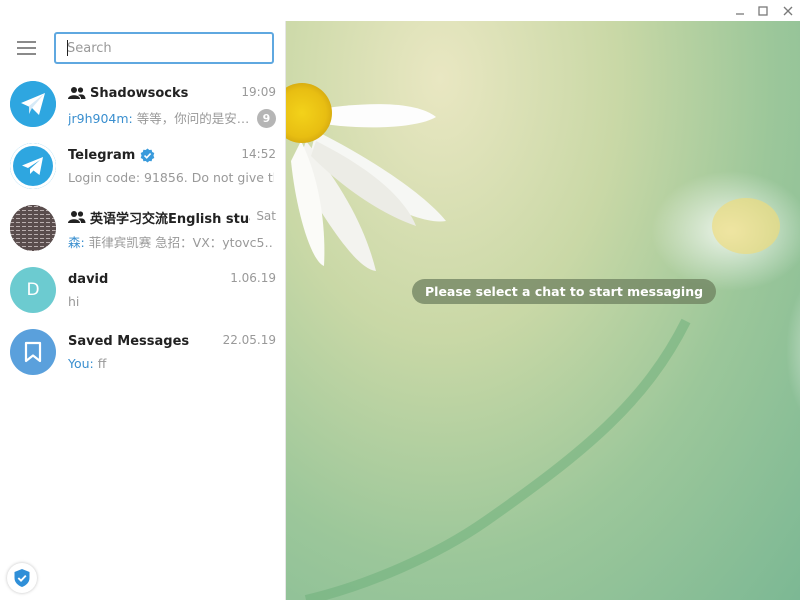  Describe the element at coordinates (76, 242) in the screenshot. I see `chat-sender: 森:` at that location.